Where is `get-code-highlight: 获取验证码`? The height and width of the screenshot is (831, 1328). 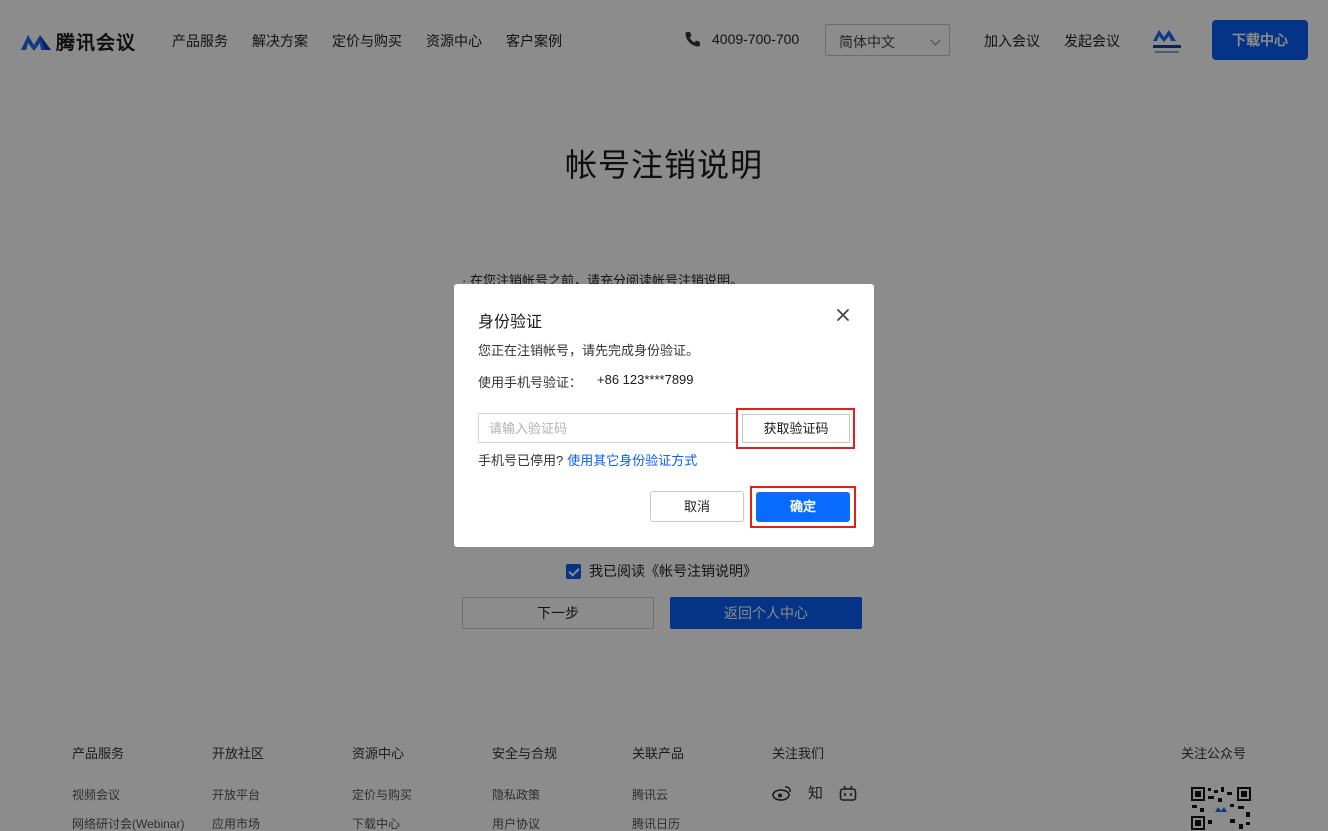
get-code-highlight: 获取验证码 is located at coordinates (795, 428).